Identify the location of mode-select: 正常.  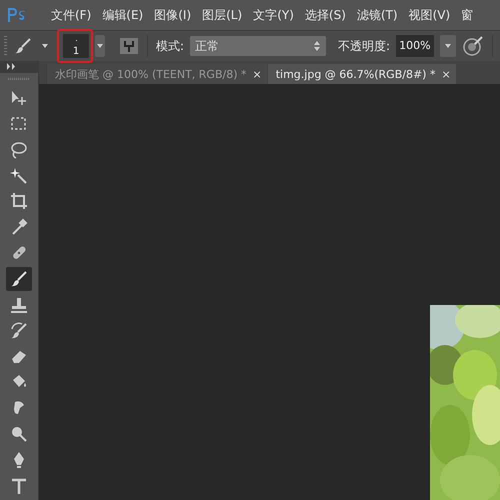
(258, 46).